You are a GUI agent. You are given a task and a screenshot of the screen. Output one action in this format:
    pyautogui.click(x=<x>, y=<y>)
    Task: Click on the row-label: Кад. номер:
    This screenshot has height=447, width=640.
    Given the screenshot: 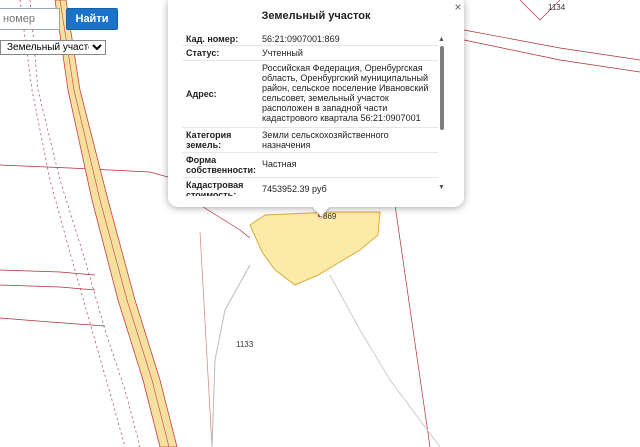 What is the action you would take?
    pyautogui.click(x=212, y=39)
    